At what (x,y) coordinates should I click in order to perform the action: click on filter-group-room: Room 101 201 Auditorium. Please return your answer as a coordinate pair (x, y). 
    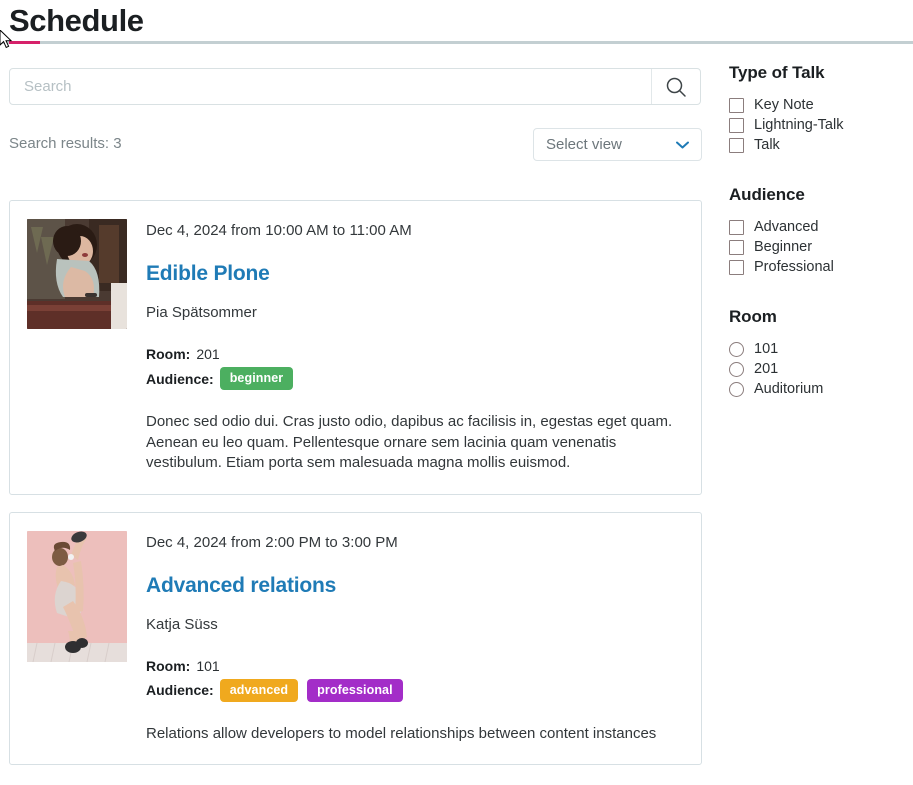
    Looking at the image, I should click on (817, 352).